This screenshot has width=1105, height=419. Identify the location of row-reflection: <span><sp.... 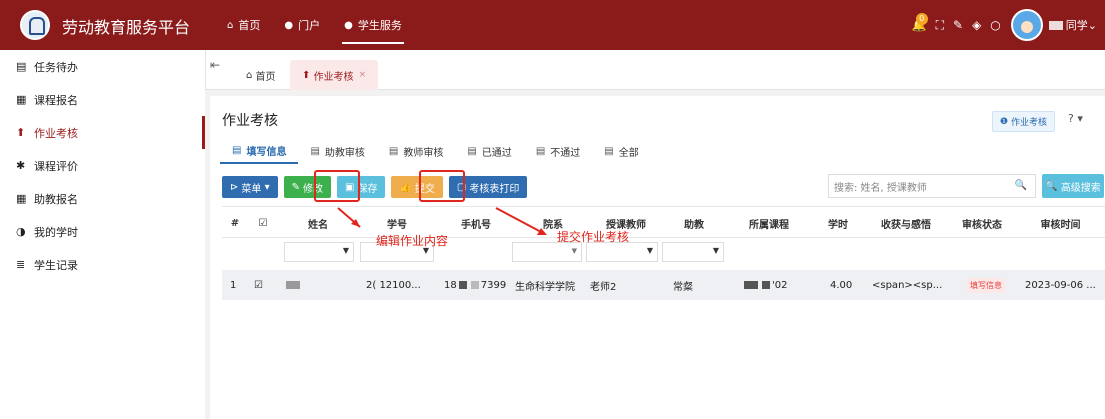
(907, 285).